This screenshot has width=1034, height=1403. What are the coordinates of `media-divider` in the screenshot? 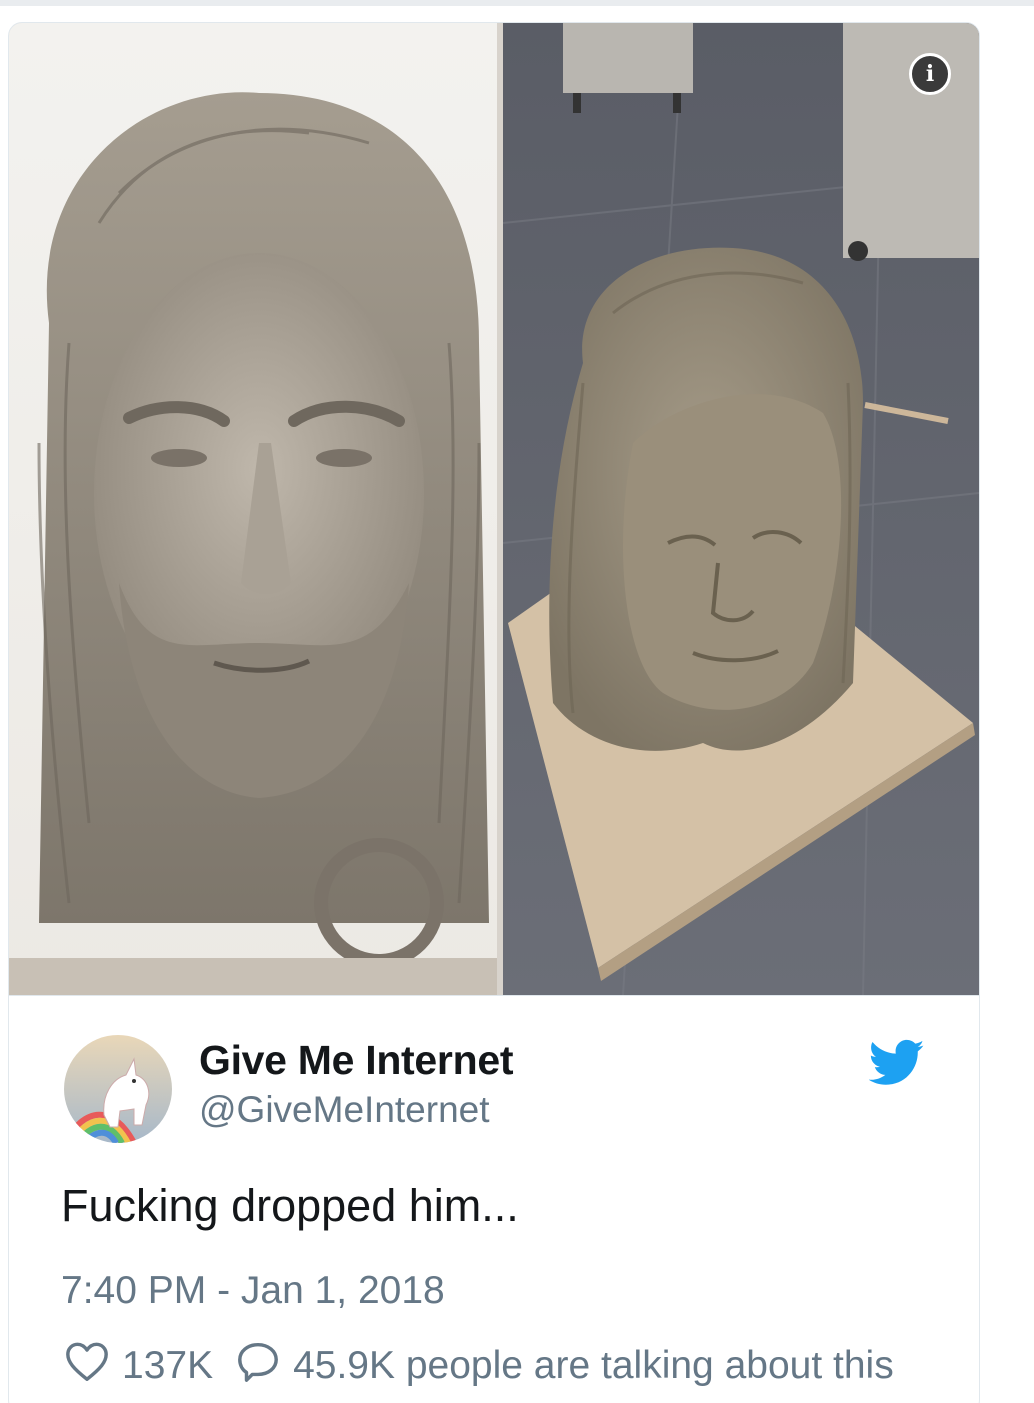 It's located at (494, 995).